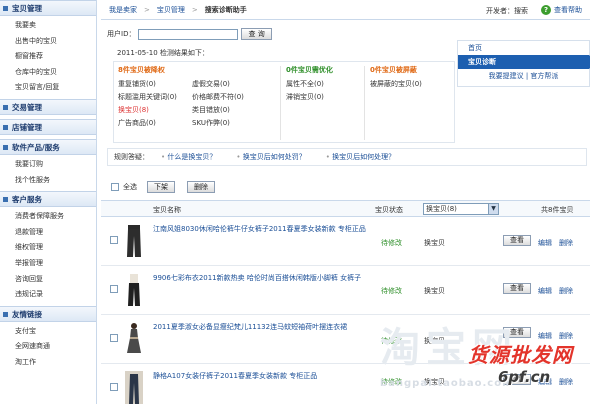 This screenshot has width=590, height=404. I want to click on right-nav: 首页 宝贝诊断 我要提建议 | 官方帮派, so click(523, 63).